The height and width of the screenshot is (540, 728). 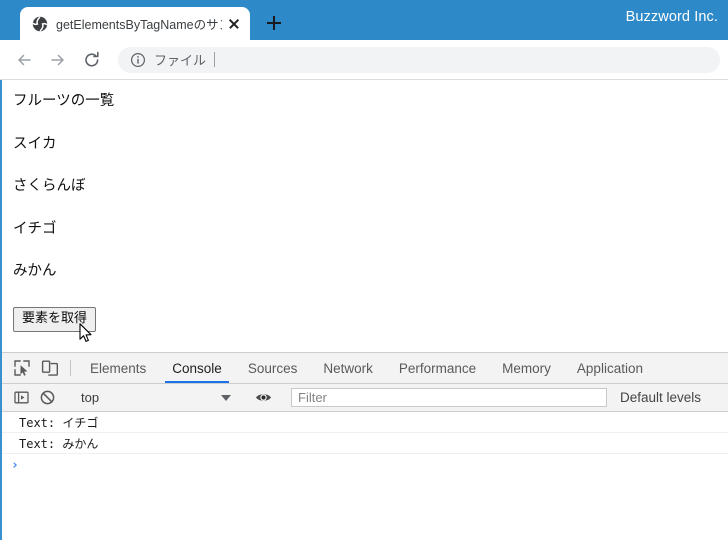 I want to click on clear-console-button, so click(x=47, y=397).